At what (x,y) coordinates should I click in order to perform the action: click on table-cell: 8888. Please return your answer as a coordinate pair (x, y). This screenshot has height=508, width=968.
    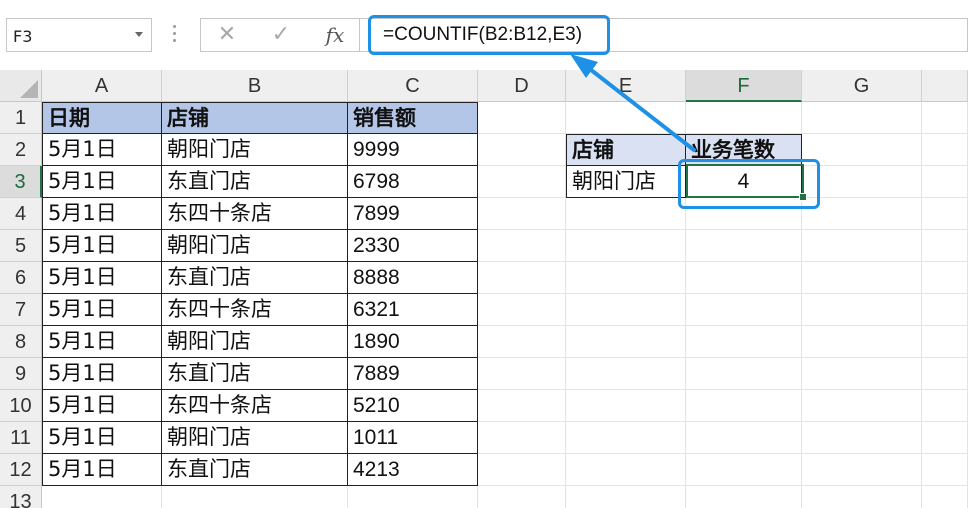
    Looking at the image, I should click on (413, 278).